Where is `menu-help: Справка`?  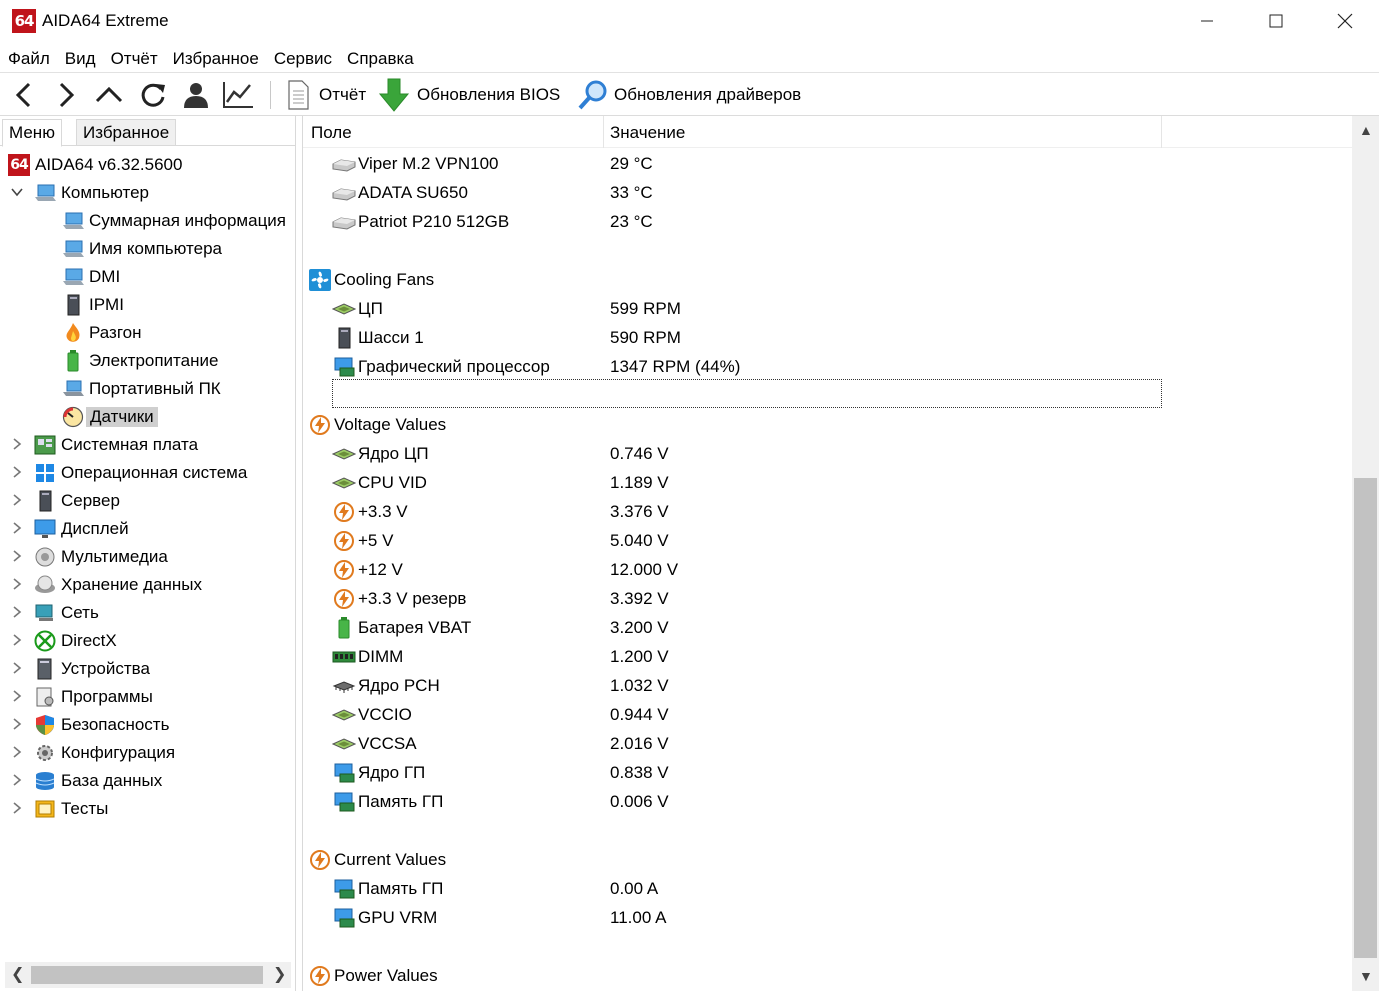 menu-help: Справка is located at coordinates (380, 59).